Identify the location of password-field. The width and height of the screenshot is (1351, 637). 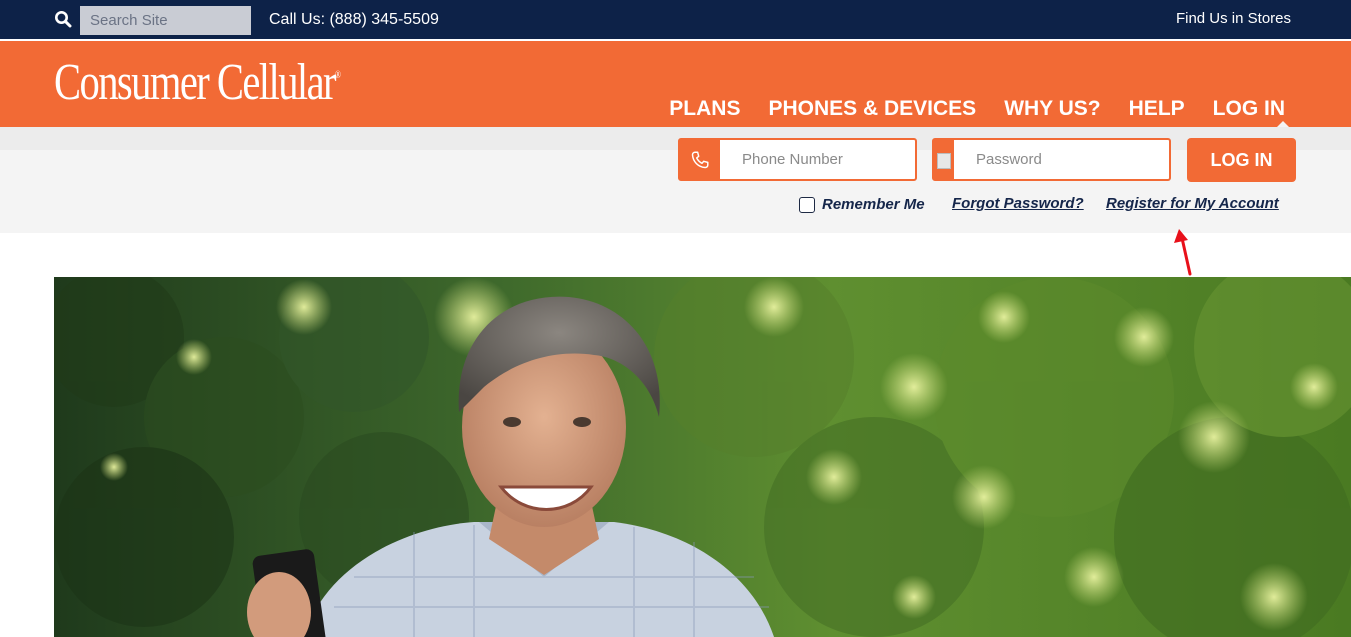
(1051, 159).